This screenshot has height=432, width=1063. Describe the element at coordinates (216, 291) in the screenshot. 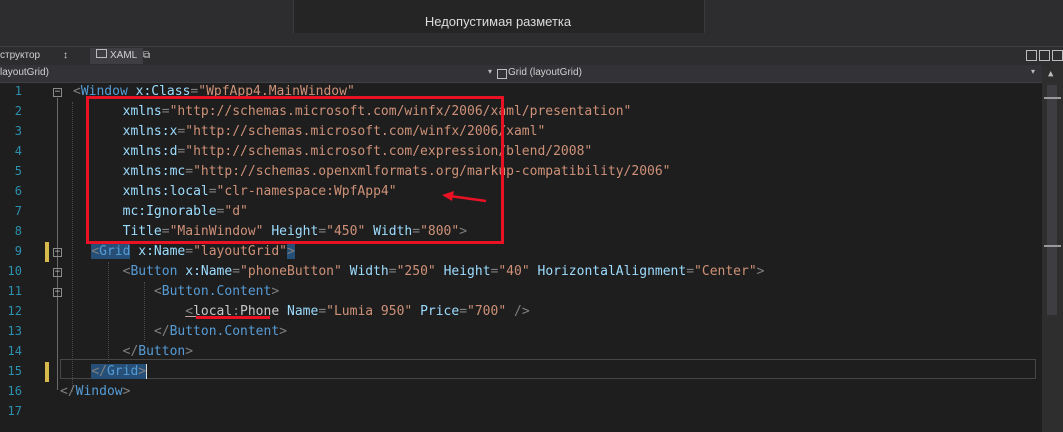

I see `code-line-11: <Button.Content>` at that location.